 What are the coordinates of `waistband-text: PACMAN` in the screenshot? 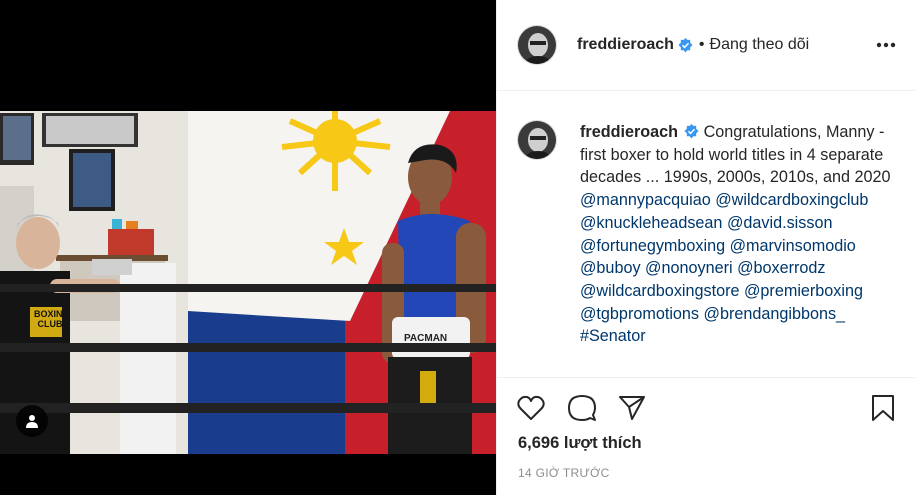 It's located at (426, 338).